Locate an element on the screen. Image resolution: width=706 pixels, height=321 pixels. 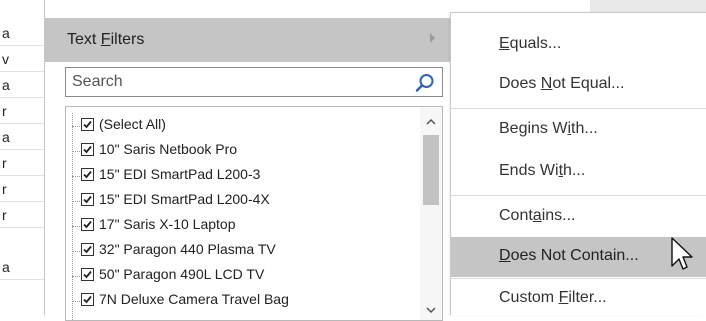
list-scrollbar is located at coordinates (431, 213).